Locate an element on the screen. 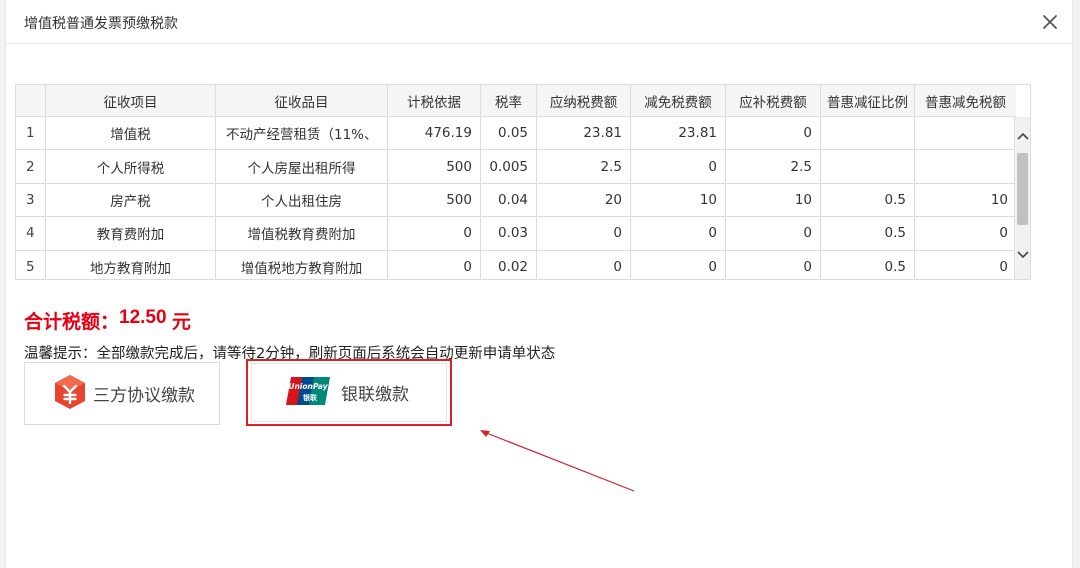 The image size is (1080, 568). unionpay-logo-text: UnionPay is located at coordinates (308, 386).